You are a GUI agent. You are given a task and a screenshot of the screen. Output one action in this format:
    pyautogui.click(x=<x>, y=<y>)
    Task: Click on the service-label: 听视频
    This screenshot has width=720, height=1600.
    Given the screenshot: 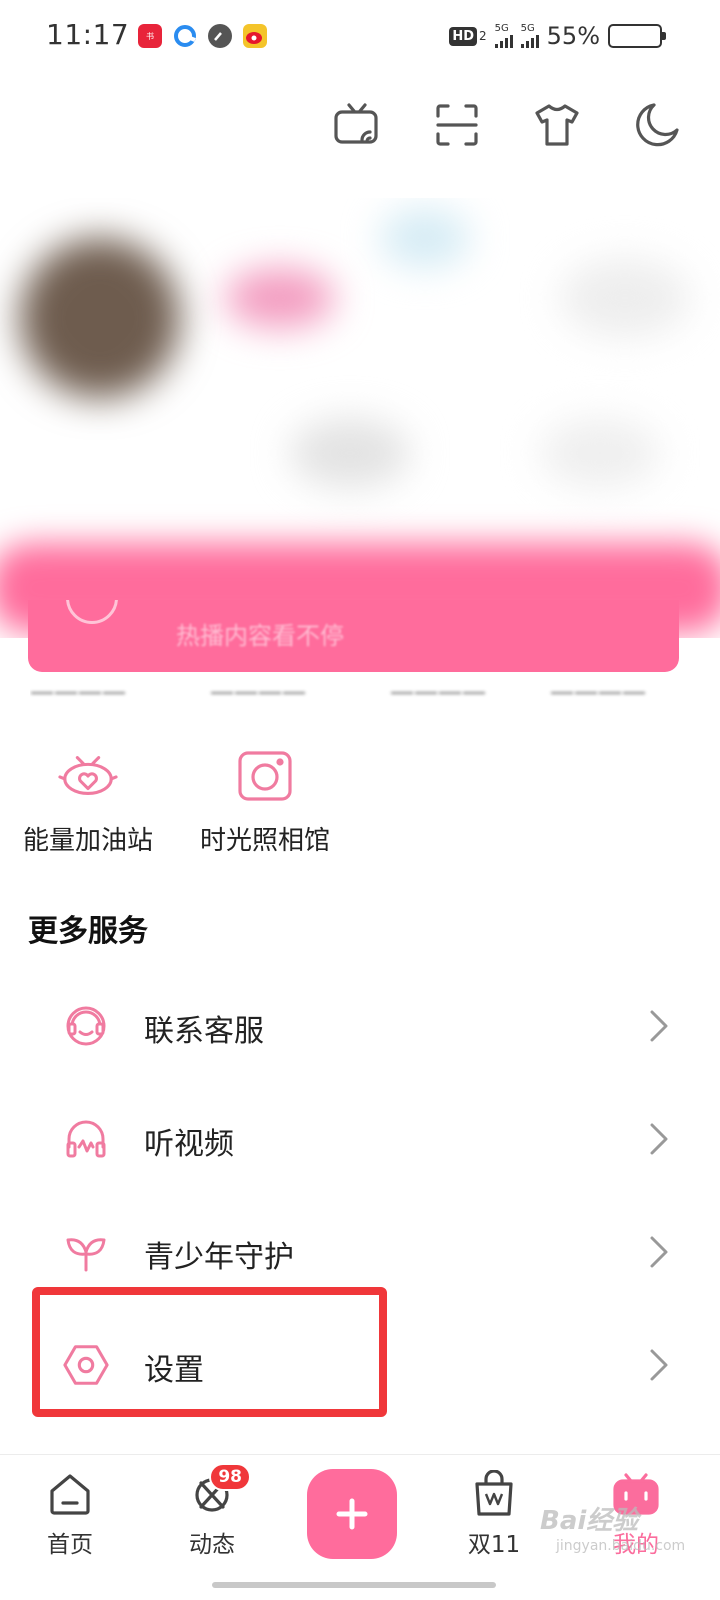 What is the action you would take?
    pyautogui.click(x=189, y=1144)
    